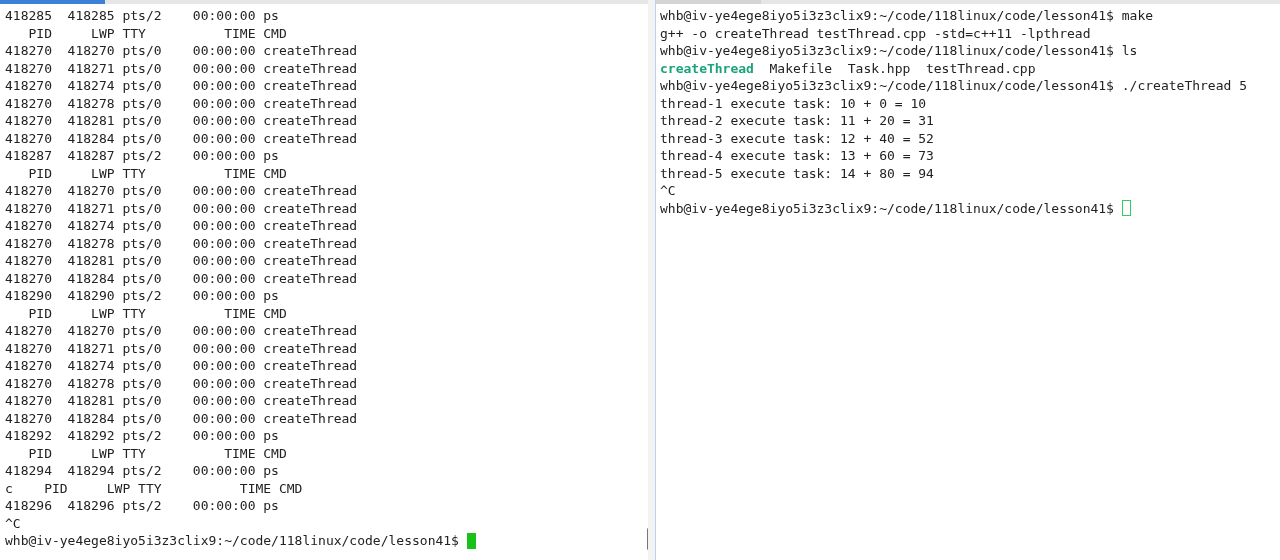  I want to click on terminal-line: thread-4 execute task: 13 + 60 = 73, so click(797, 156).